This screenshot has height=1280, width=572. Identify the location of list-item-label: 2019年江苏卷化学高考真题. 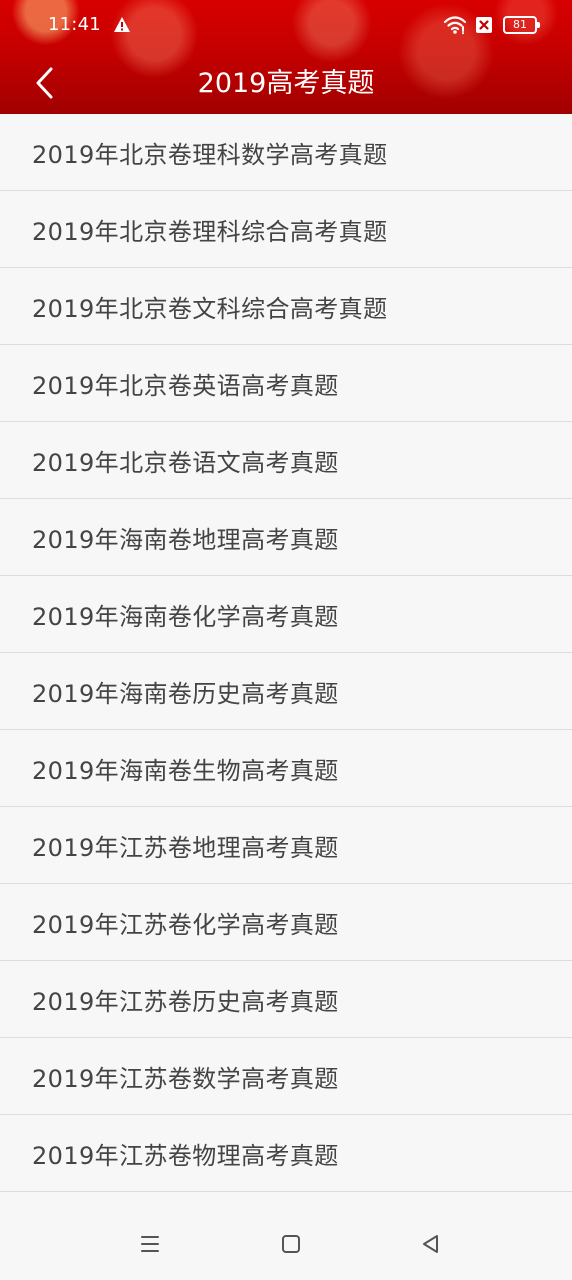
(185, 924).